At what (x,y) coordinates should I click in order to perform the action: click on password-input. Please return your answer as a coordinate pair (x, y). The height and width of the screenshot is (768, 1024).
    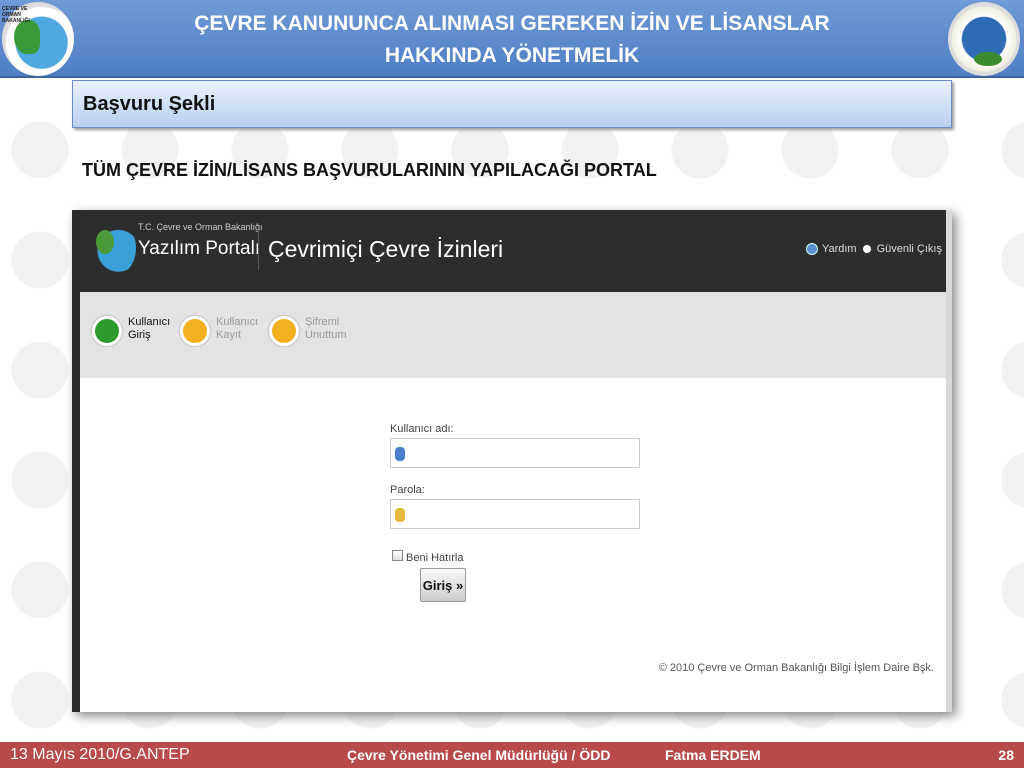
    Looking at the image, I should click on (515, 514).